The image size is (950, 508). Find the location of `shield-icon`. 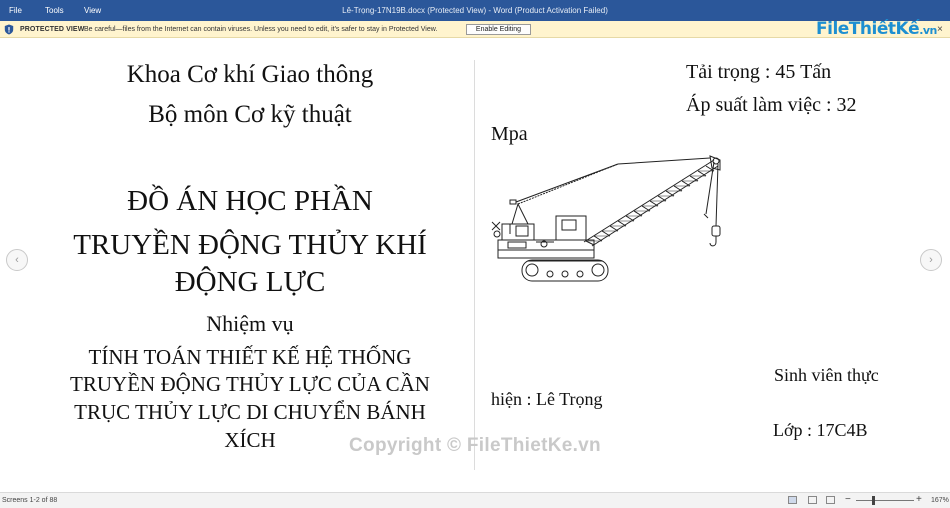

shield-icon is located at coordinates (9, 29).